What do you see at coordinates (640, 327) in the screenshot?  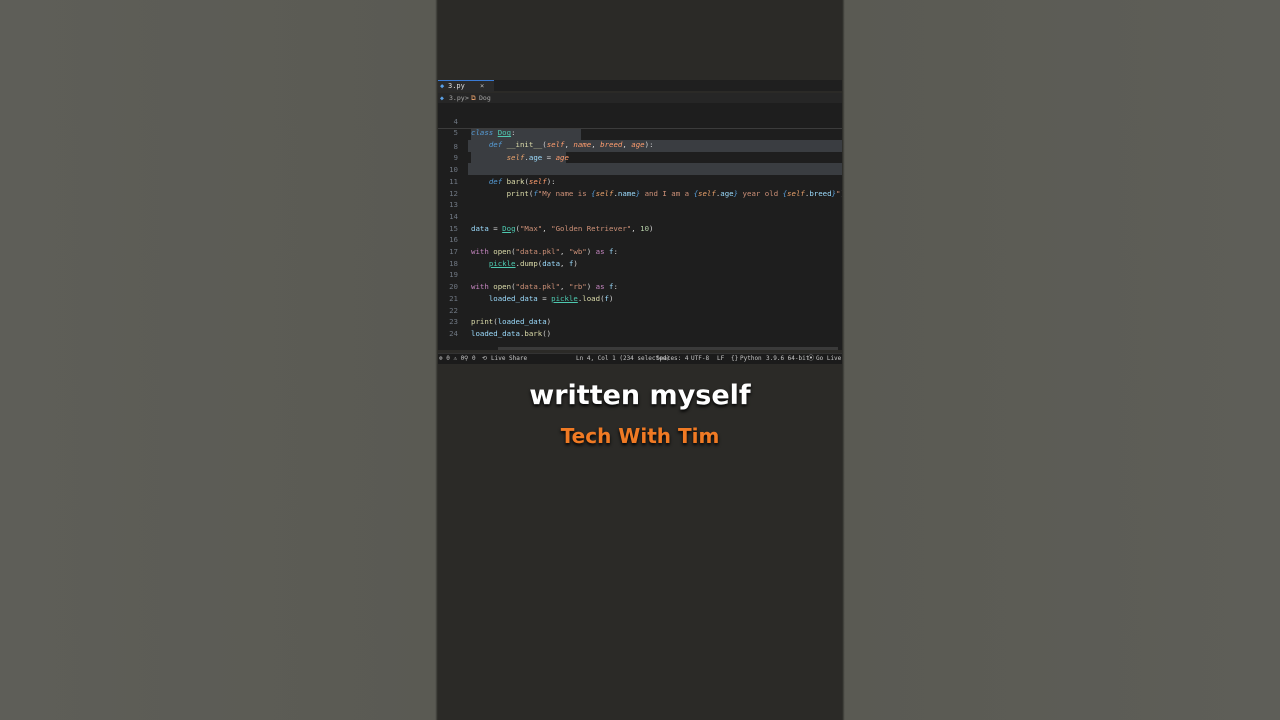 I see `code-line: 24` at bounding box center [640, 327].